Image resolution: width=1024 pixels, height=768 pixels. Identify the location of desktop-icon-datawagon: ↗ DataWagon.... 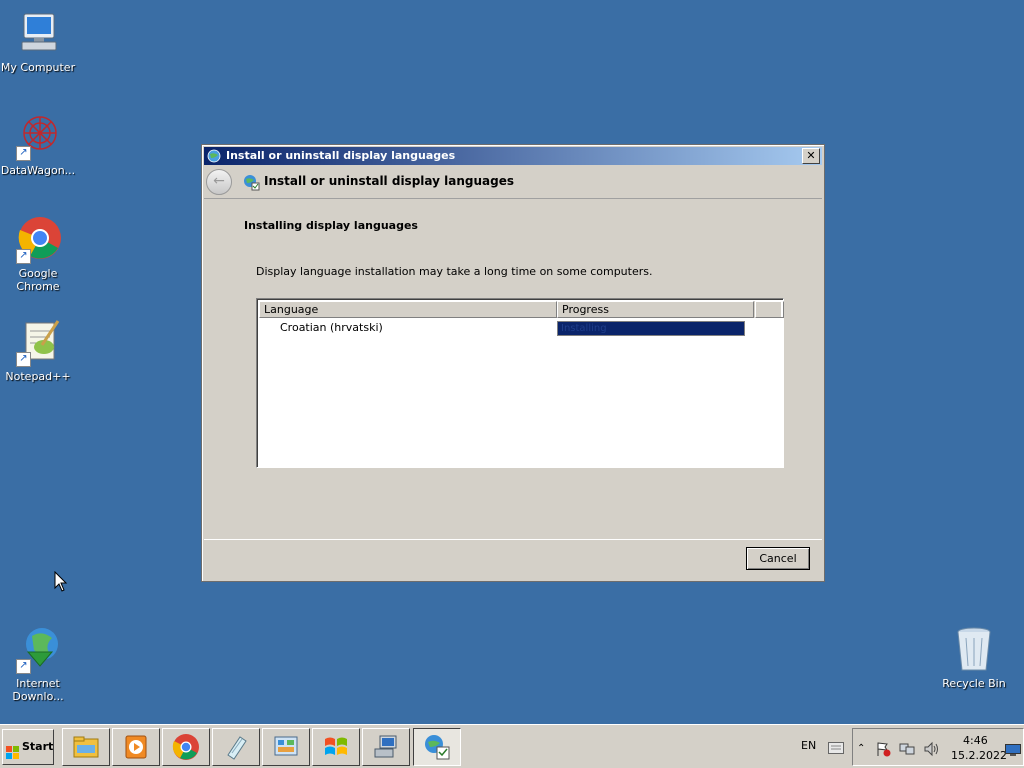
(38, 145).